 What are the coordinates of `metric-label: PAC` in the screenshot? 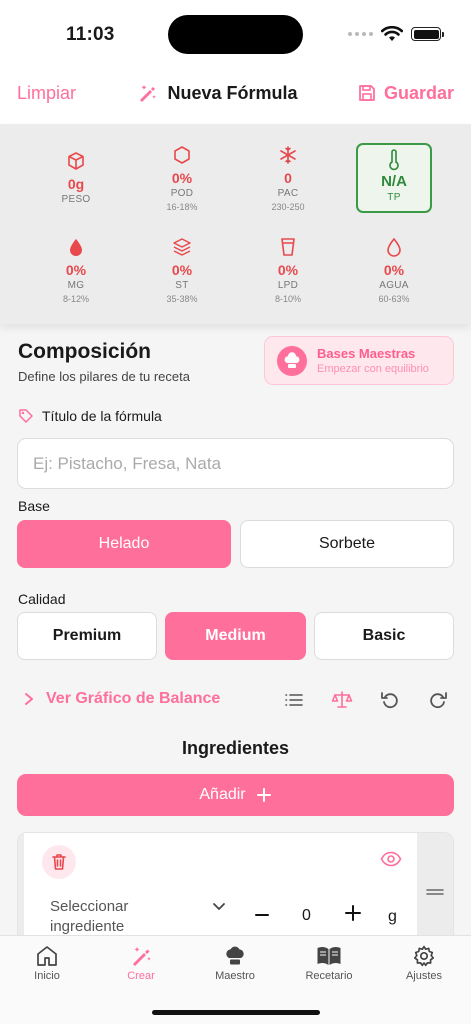 It's located at (288, 193).